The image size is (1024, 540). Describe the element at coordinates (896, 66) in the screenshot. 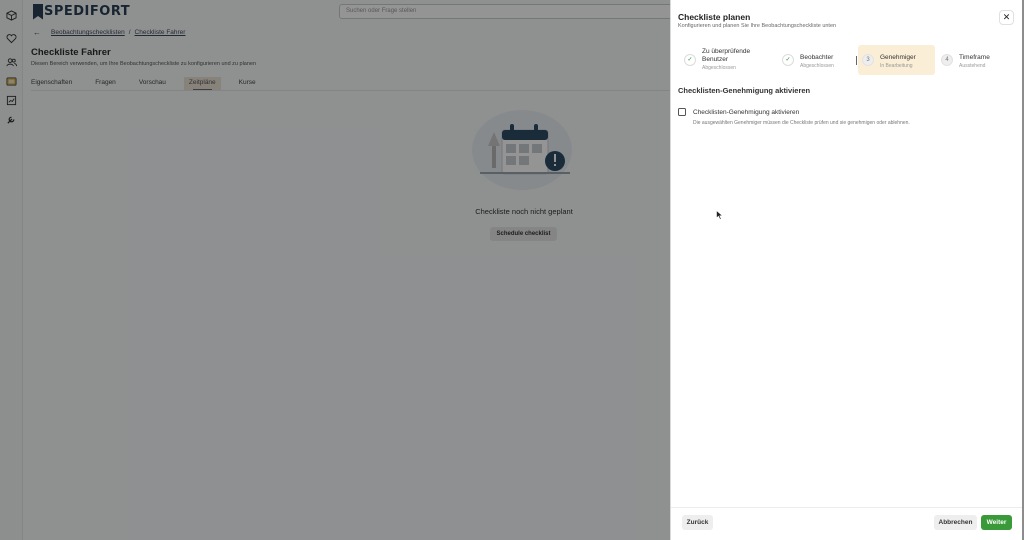

I see `step-status: In Bearbeitung` at that location.